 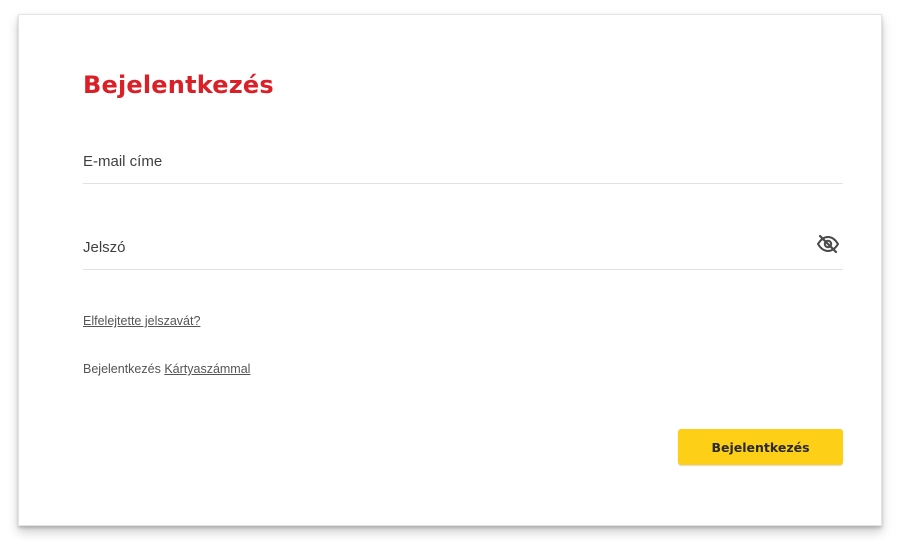 I want to click on eye-off-icon, so click(x=828, y=246).